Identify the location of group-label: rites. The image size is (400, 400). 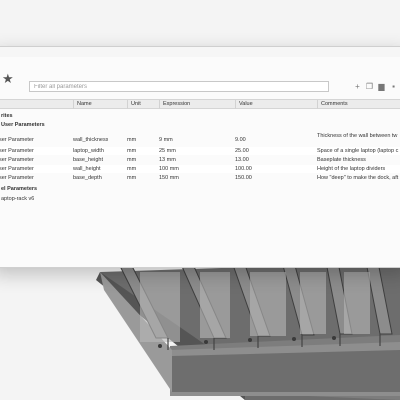
(7, 116).